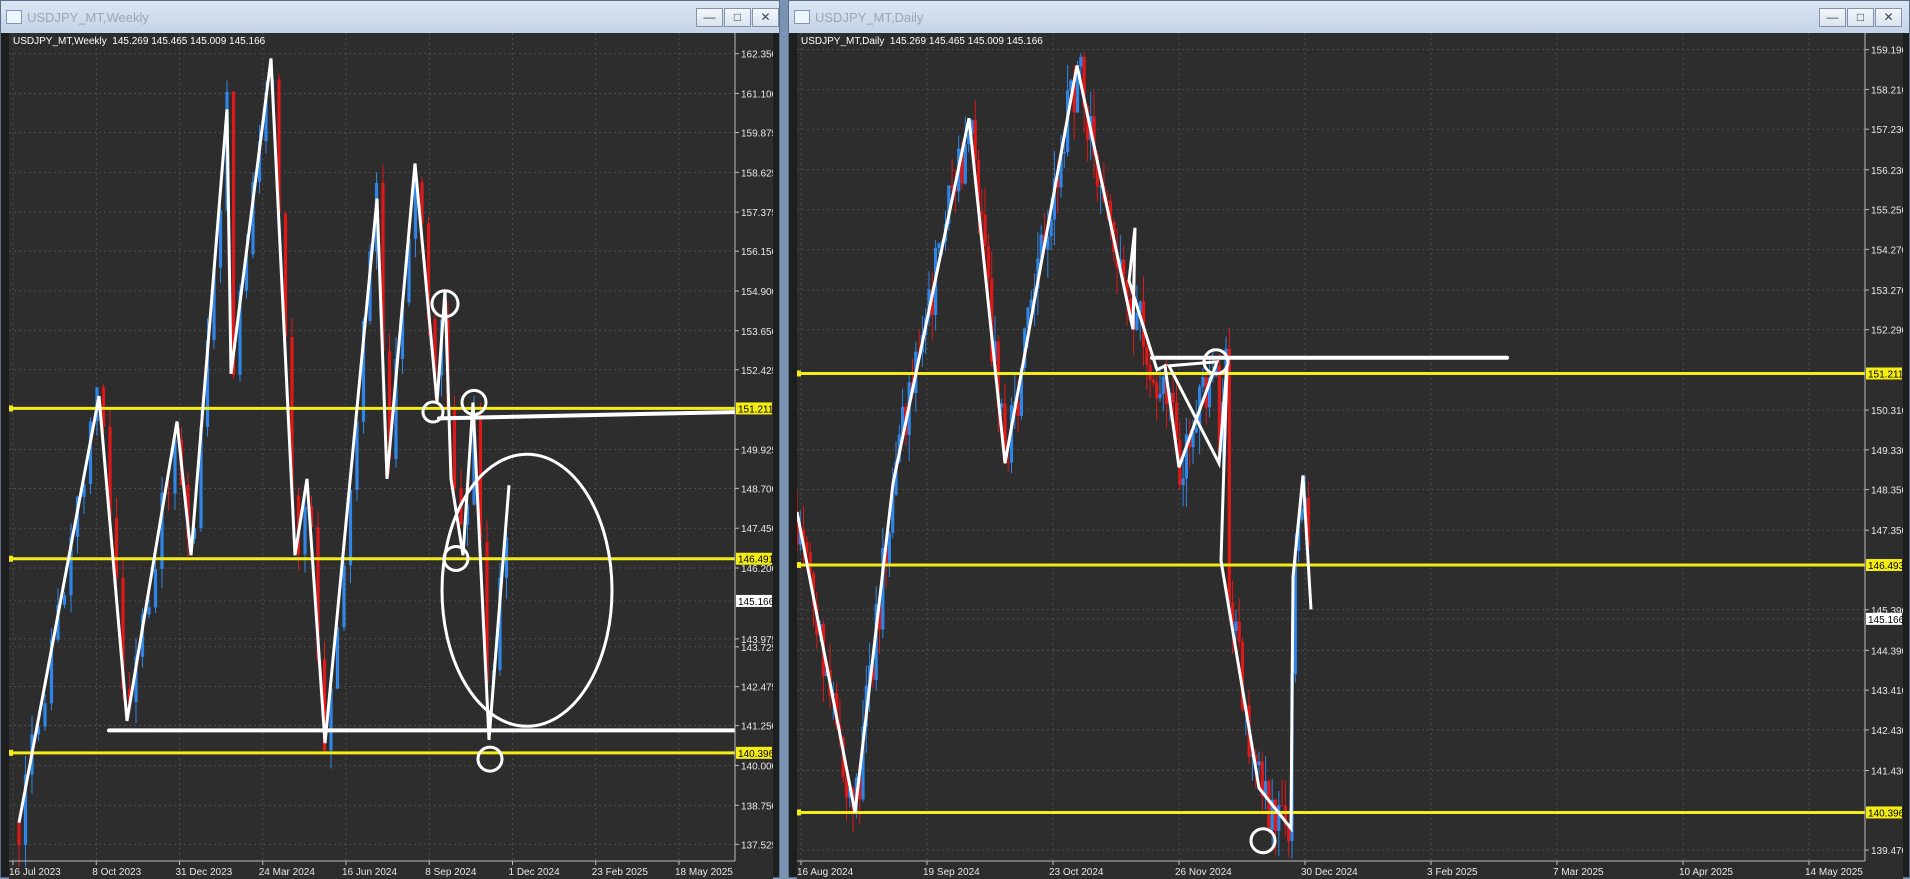  I want to click on date-tick-label: 24 Mar 2024, so click(287, 872).